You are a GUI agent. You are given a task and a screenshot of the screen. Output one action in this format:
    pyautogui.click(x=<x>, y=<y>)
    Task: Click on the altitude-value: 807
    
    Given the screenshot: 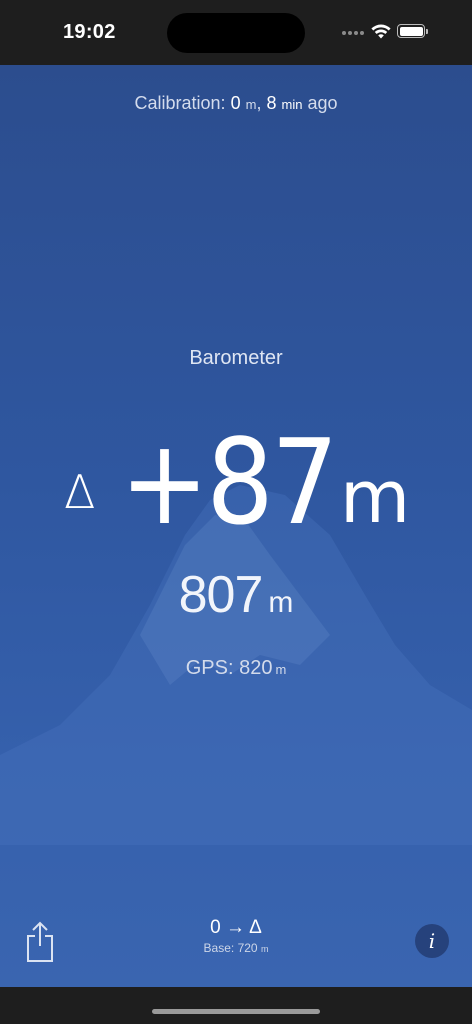 What is the action you would take?
    pyautogui.click(x=221, y=595)
    